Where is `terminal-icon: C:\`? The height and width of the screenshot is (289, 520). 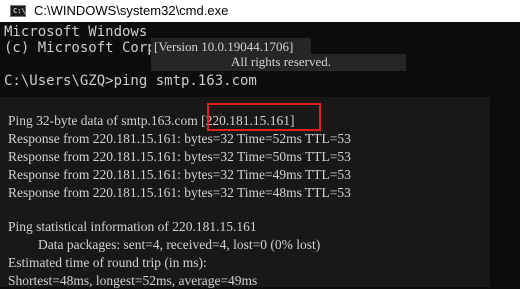 terminal-icon: C:\ is located at coordinates (18, 11).